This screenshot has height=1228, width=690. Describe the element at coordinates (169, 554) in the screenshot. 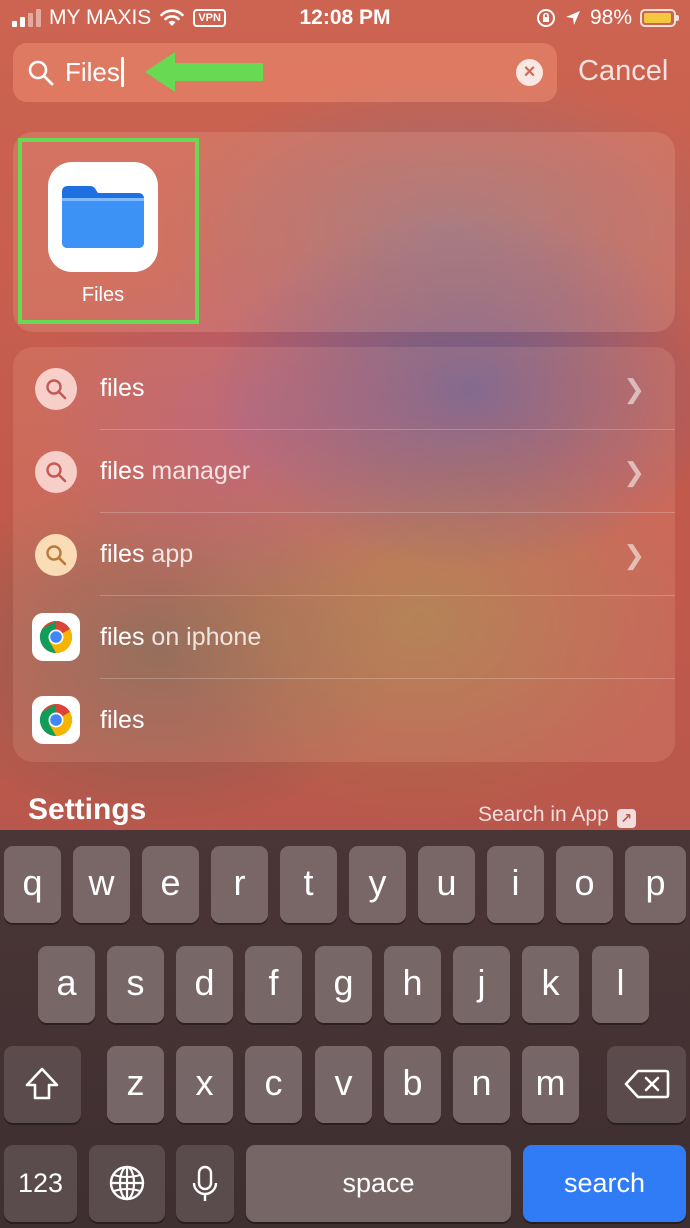

I see `suggestion-rest: app` at that location.